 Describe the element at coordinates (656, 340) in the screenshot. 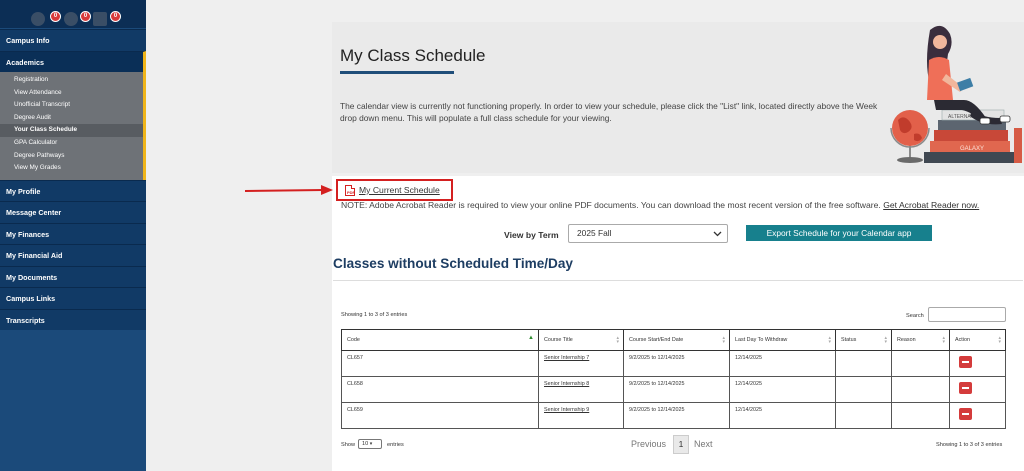

I see `column-header-label: Course Start/End Date` at that location.